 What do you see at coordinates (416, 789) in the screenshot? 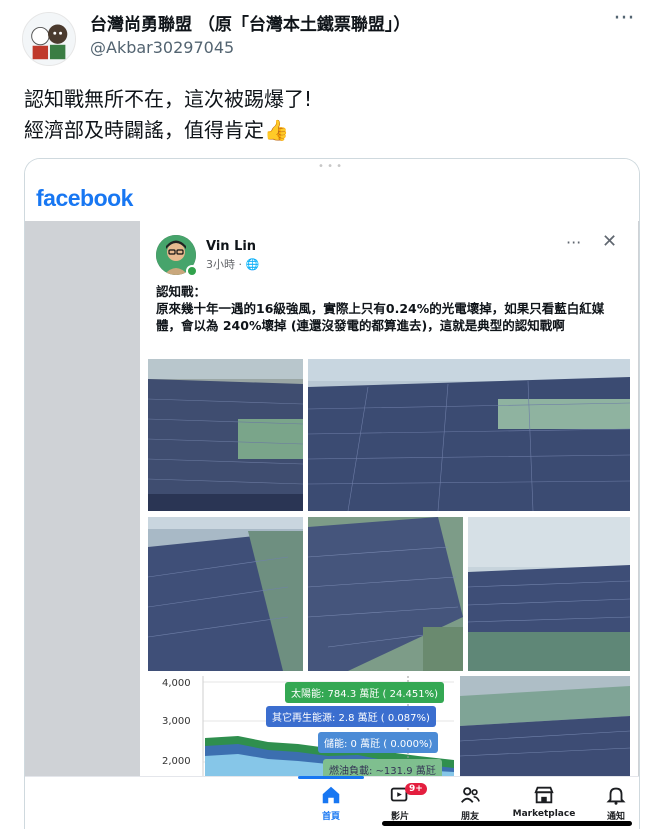
I see `video-badge: 9+` at bounding box center [416, 789].